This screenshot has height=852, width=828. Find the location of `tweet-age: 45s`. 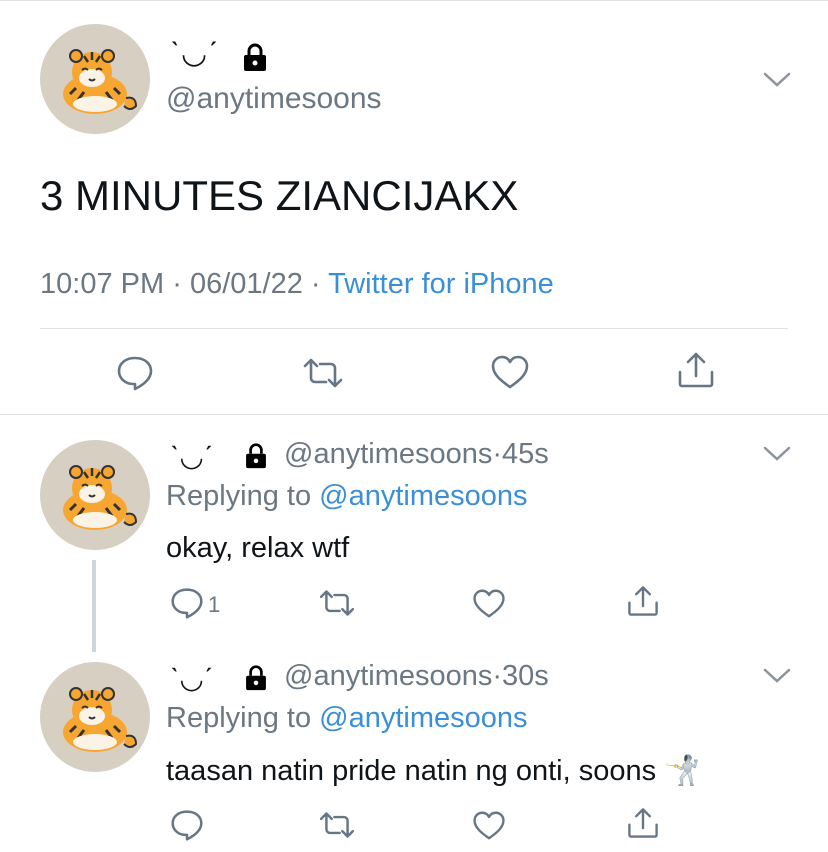

tweet-age: 45s is located at coordinates (525, 454).